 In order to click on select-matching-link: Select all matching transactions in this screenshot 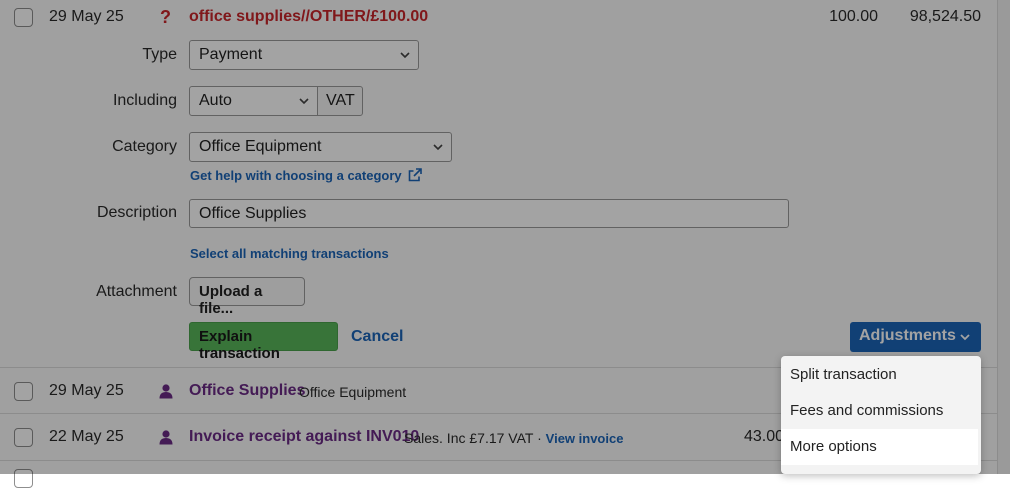, I will do `click(289, 253)`.